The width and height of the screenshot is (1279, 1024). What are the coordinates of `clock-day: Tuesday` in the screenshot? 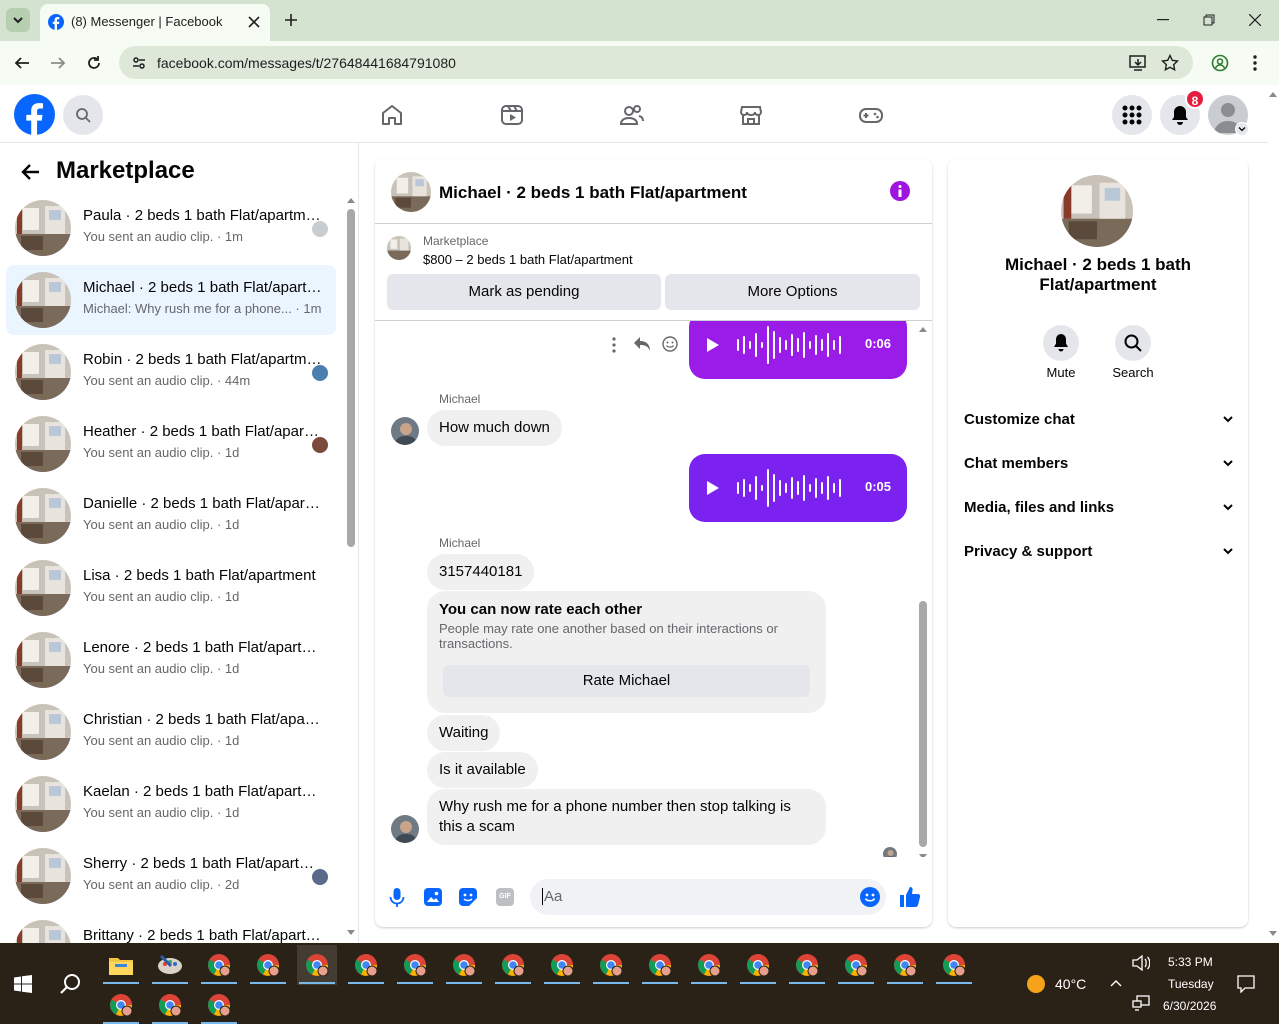 It's located at (1191, 984).